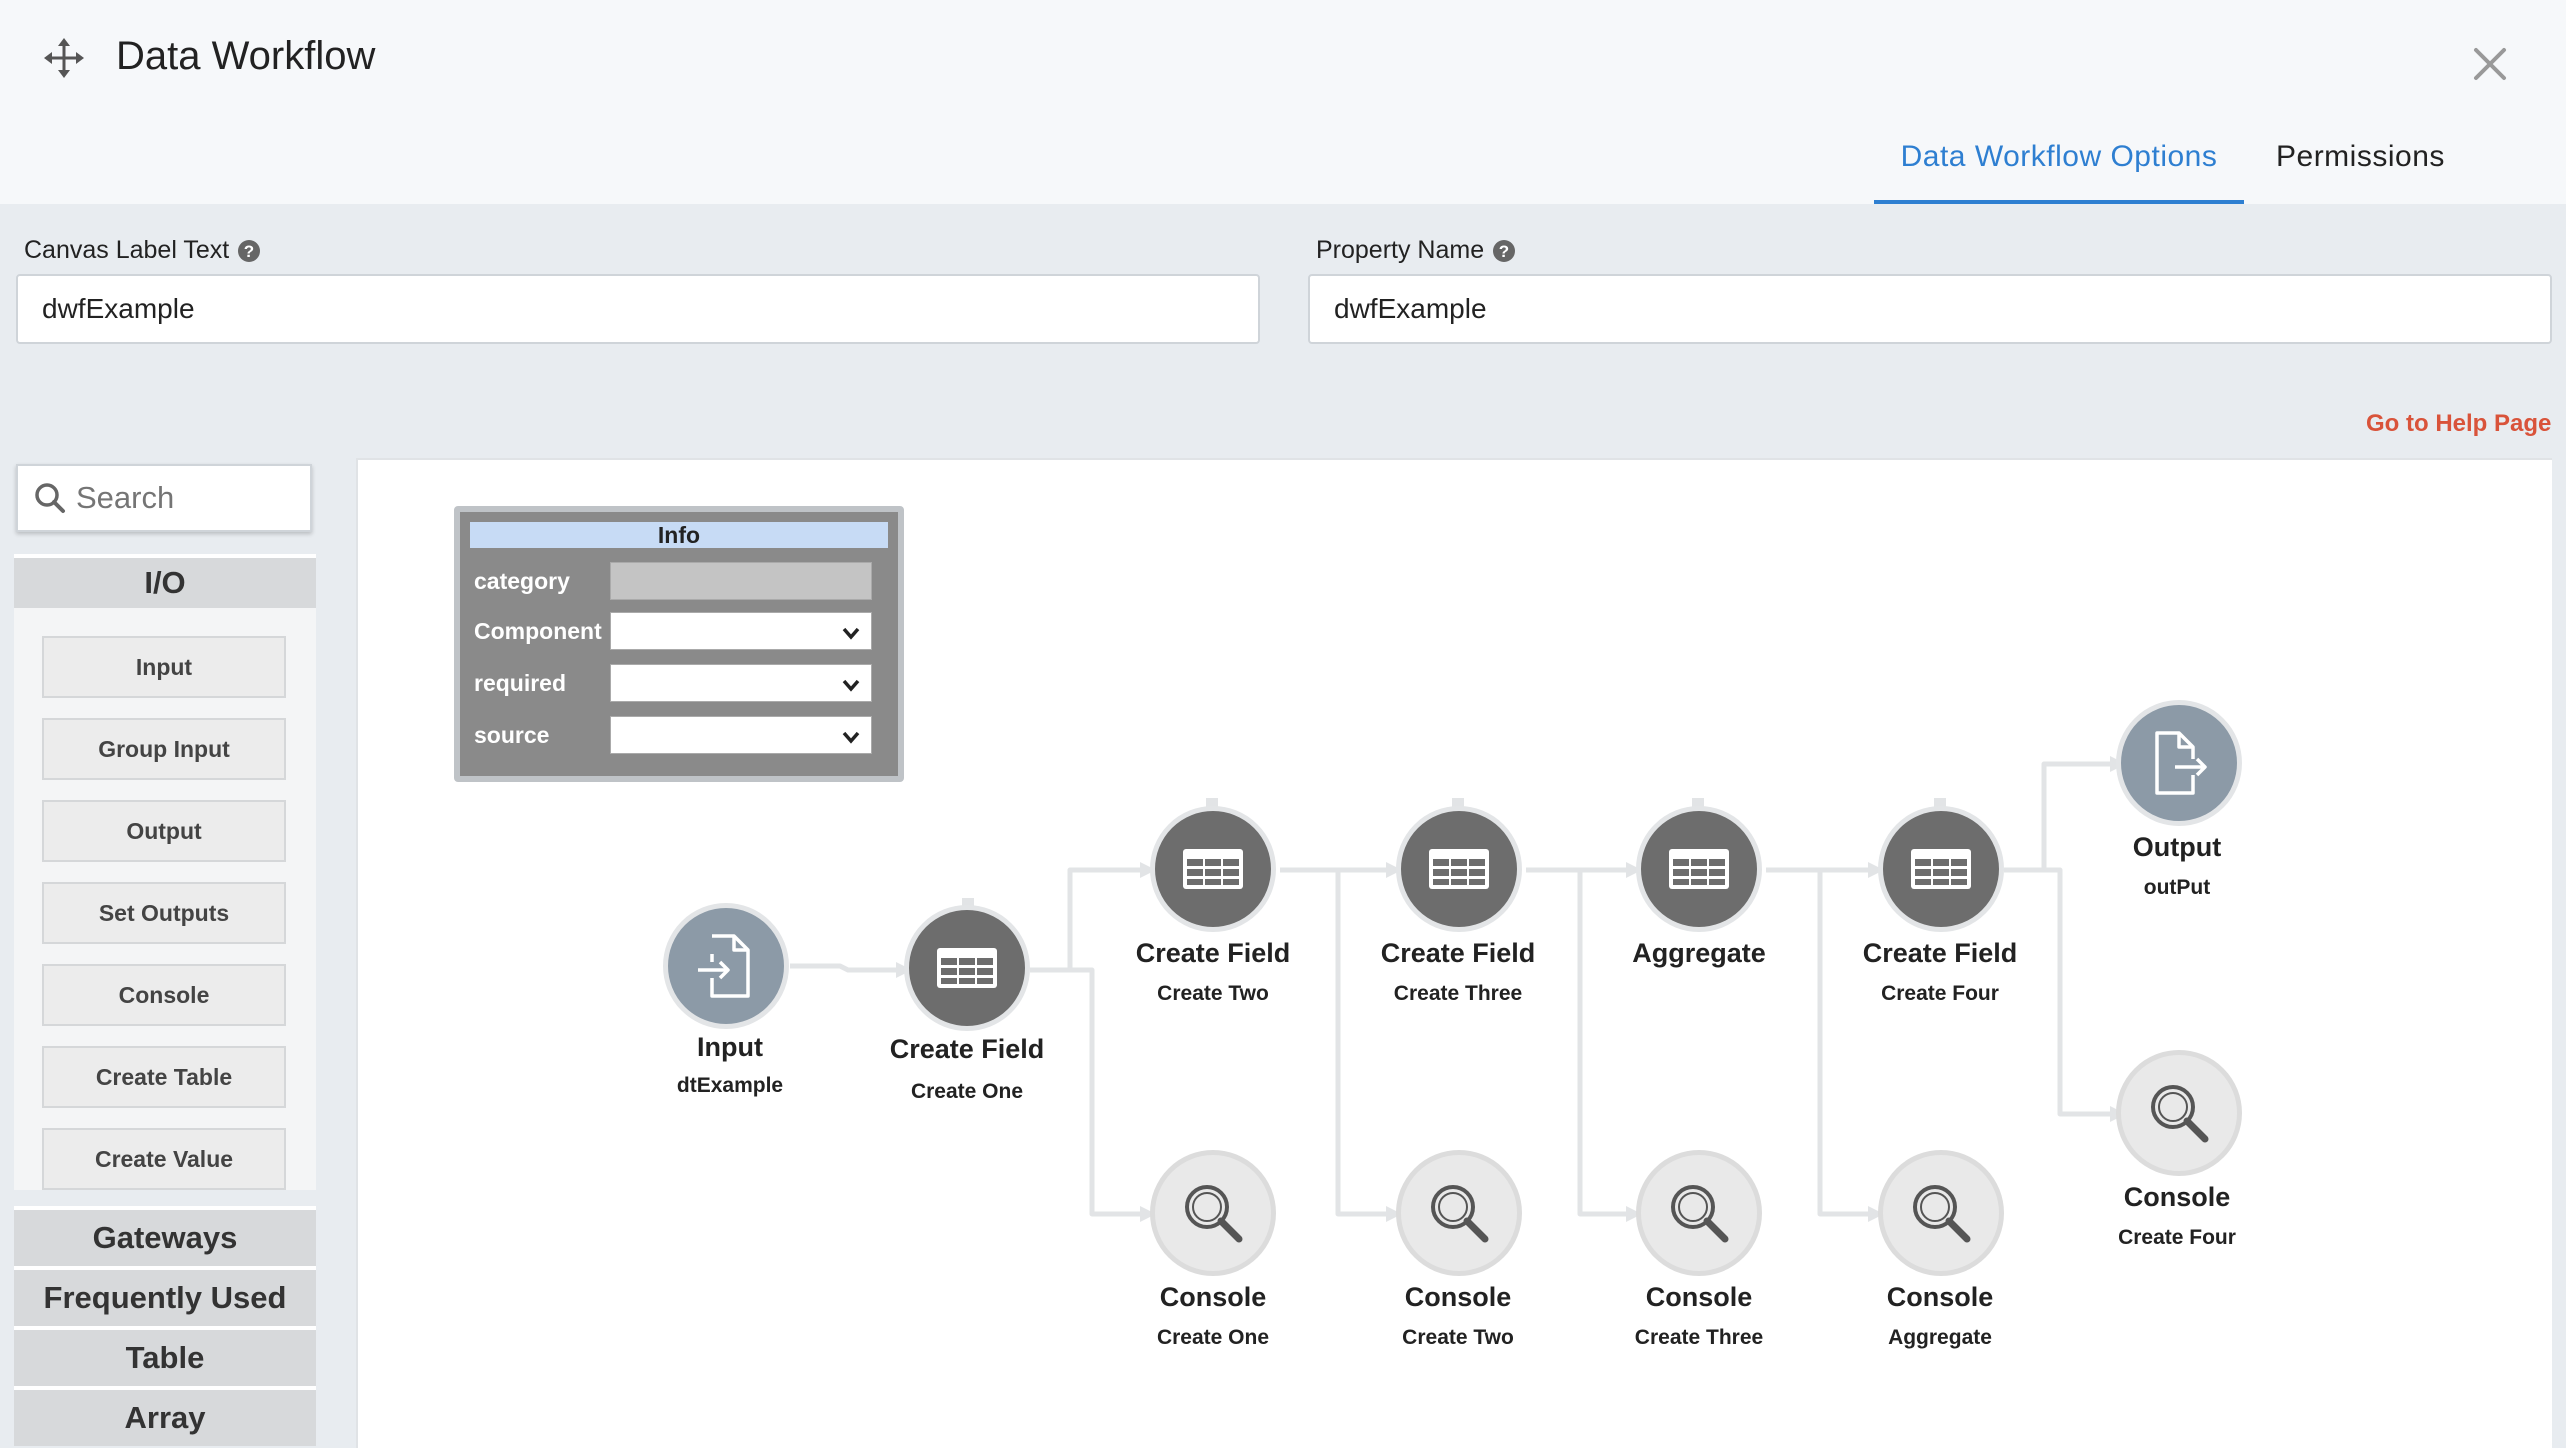  What do you see at coordinates (2458, 424) in the screenshot?
I see `help-page-link: Go to Help Page` at bounding box center [2458, 424].